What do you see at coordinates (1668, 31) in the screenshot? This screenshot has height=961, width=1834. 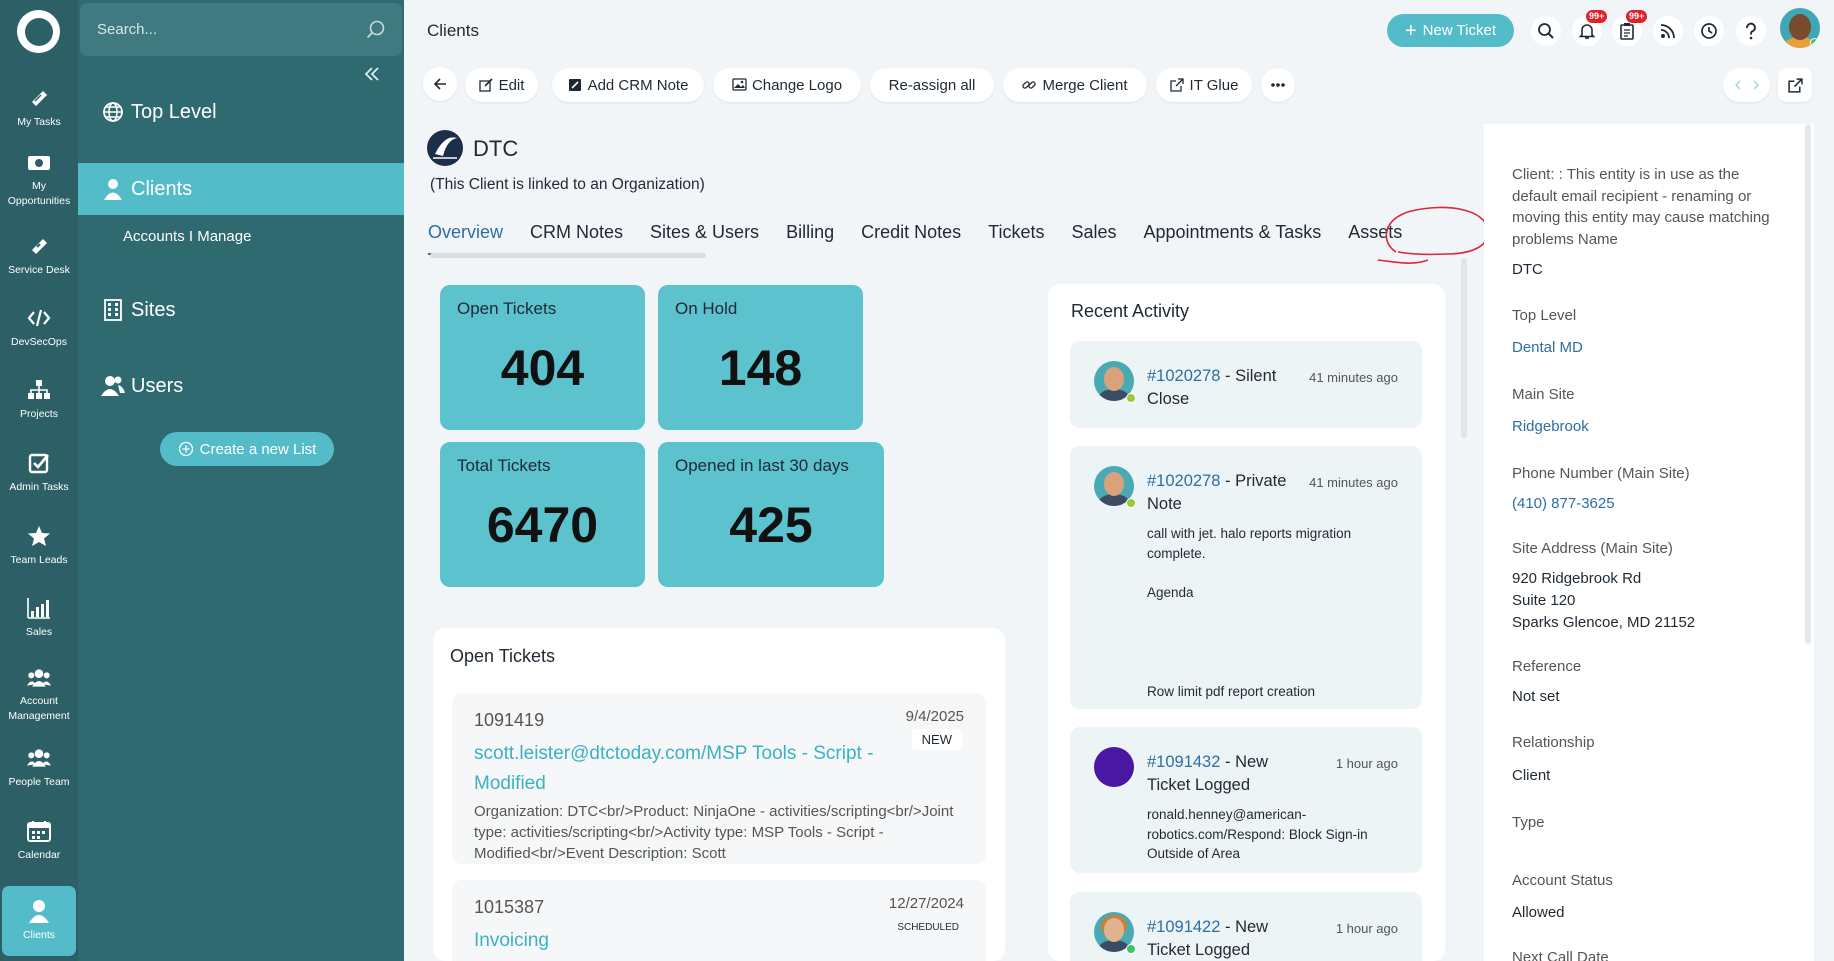 I see `feed-button` at bounding box center [1668, 31].